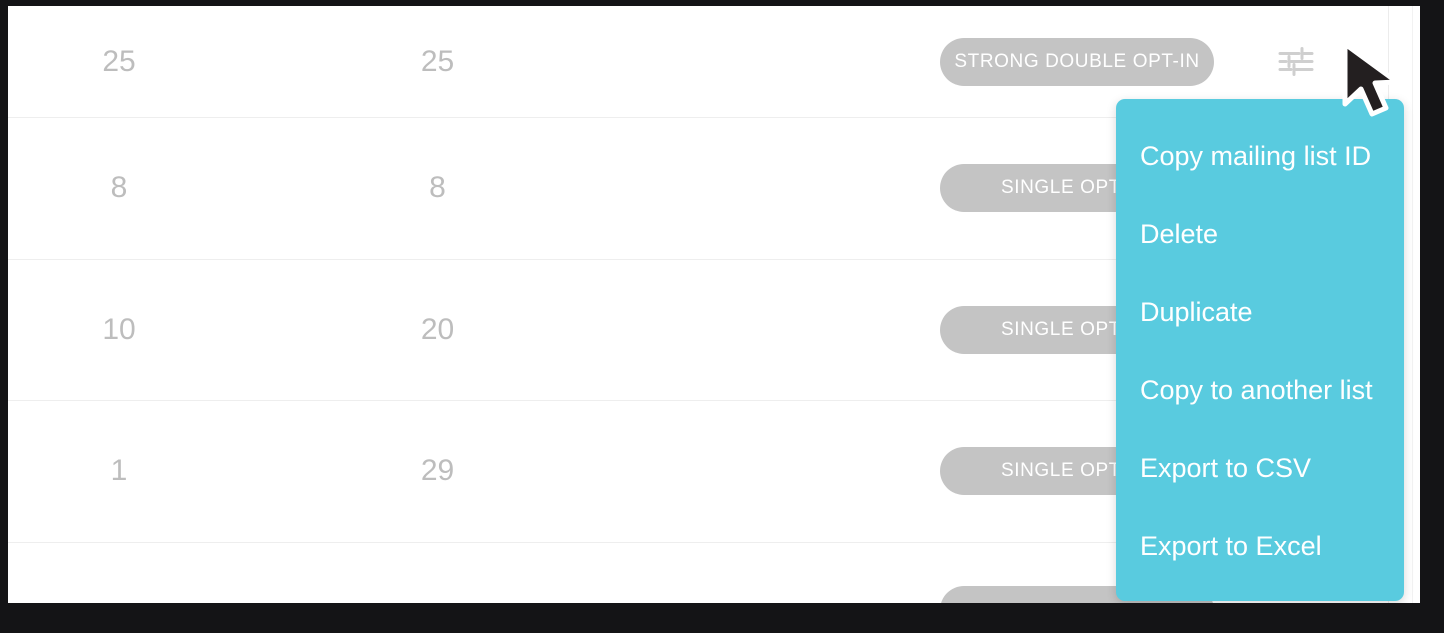 The width and height of the screenshot is (1444, 633). Describe the element at coordinates (1260, 390) in the screenshot. I see `menu-item-copy-to-another-list: Copy to another list` at that location.